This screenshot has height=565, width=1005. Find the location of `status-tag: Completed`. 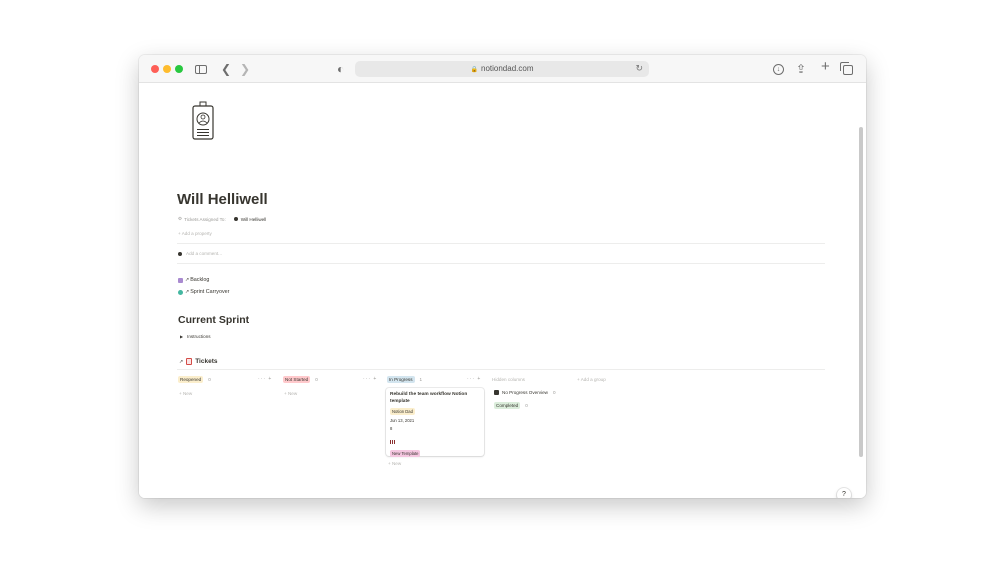

status-tag: Completed is located at coordinates (507, 405).